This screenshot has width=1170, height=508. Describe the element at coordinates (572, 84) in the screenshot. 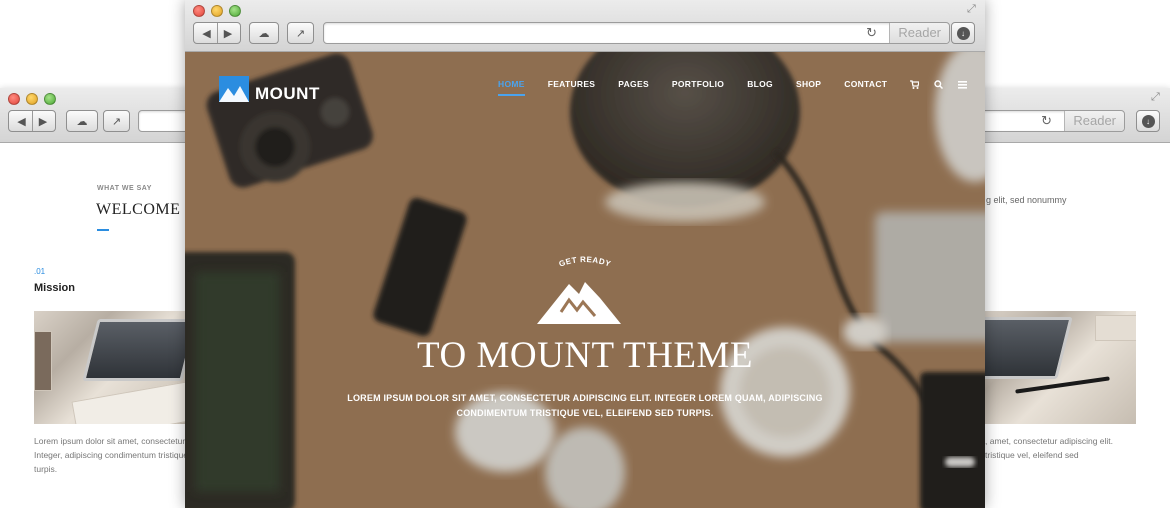

I see `nav-item-features: FEATURES` at that location.